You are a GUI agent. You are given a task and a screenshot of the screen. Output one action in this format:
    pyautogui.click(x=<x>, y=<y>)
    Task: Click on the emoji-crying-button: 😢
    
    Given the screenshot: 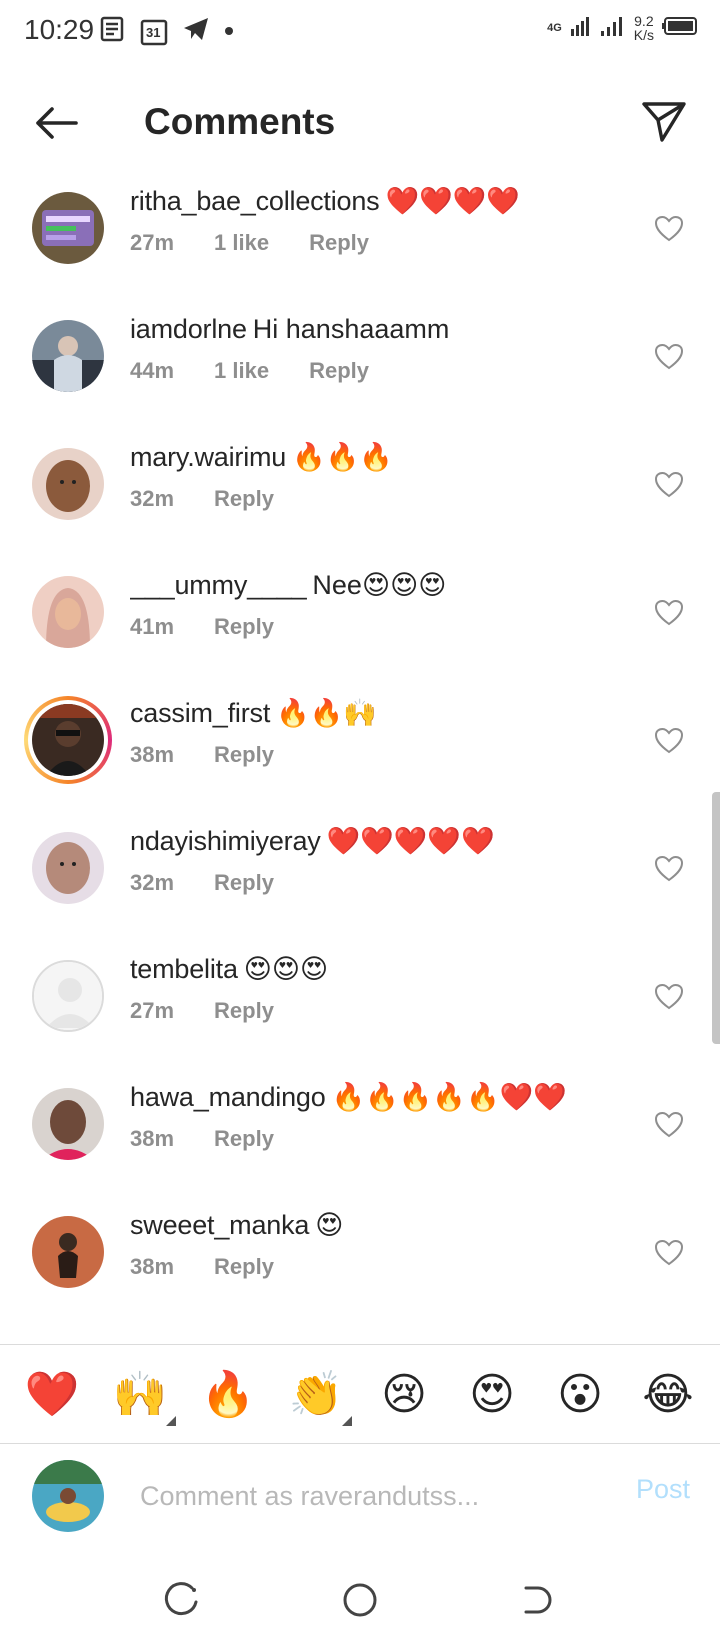 What is the action you would take?
    pyautogui.click(x=404, y=1394)
    